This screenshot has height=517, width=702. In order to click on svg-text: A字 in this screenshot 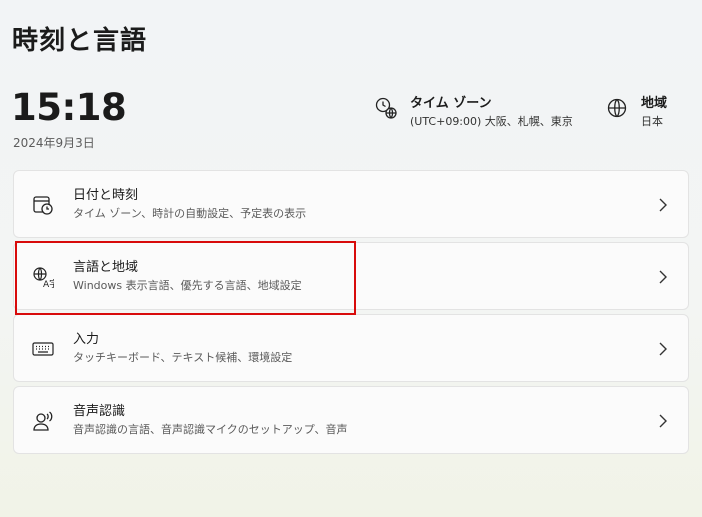, I will do `click(48, 283)`.